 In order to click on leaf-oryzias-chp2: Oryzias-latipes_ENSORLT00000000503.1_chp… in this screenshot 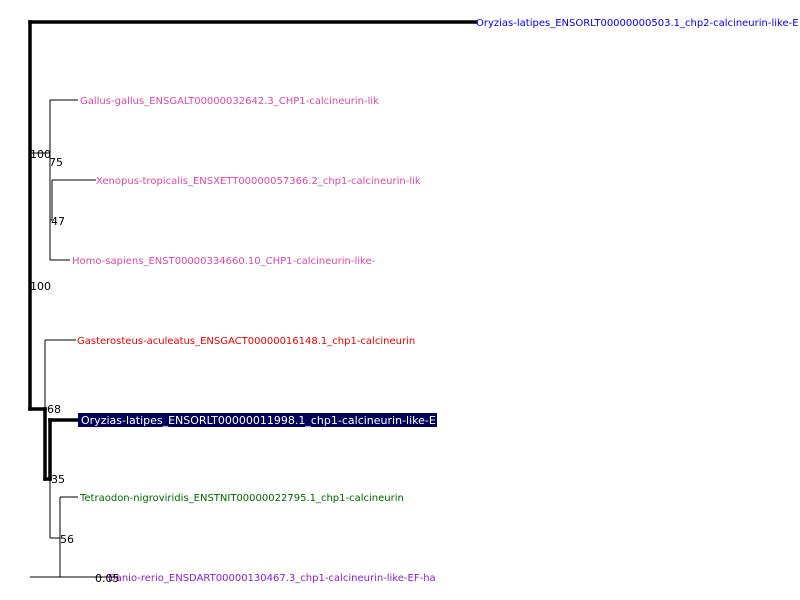, I will do `click(637, 23)`.